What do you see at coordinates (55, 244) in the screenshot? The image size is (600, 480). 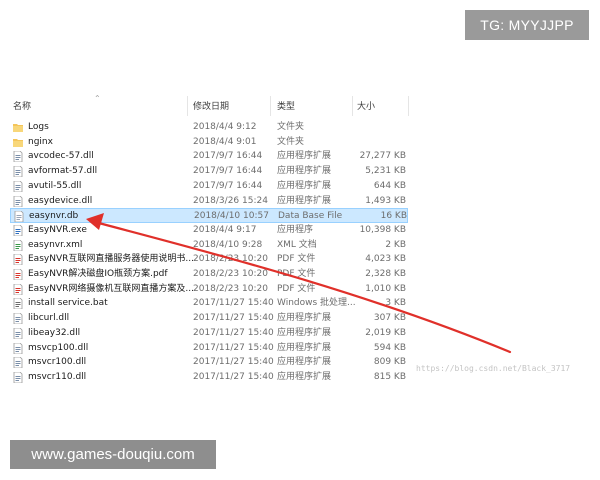 I see `file-name: easynvr.xml` at bounding box center [55, 244].